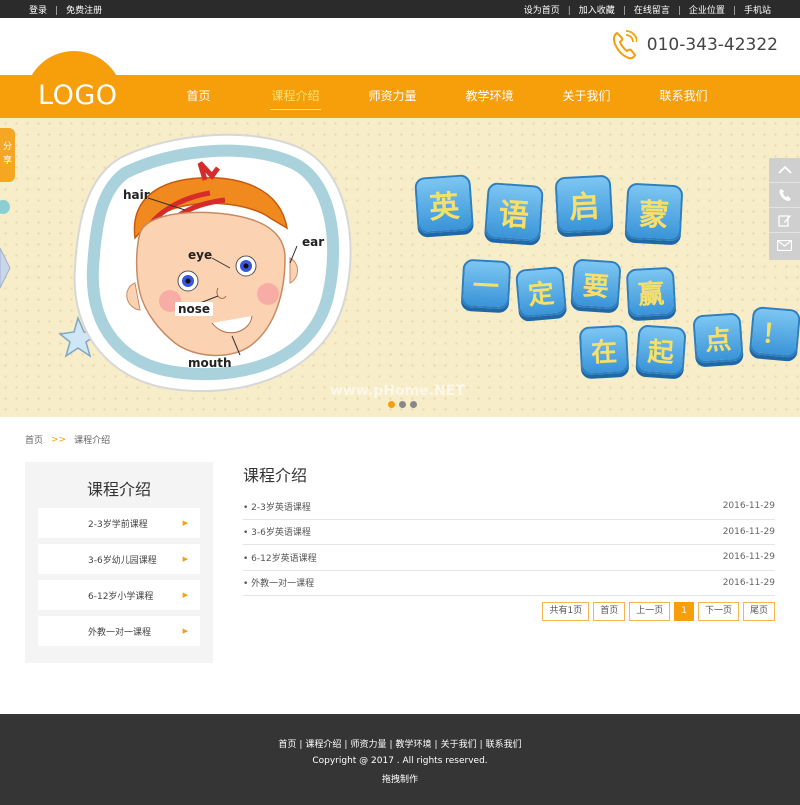  Describe the element at coordinates (586, 96) in the screenshot. I see `nav-item-about: 关于我们` at that location.